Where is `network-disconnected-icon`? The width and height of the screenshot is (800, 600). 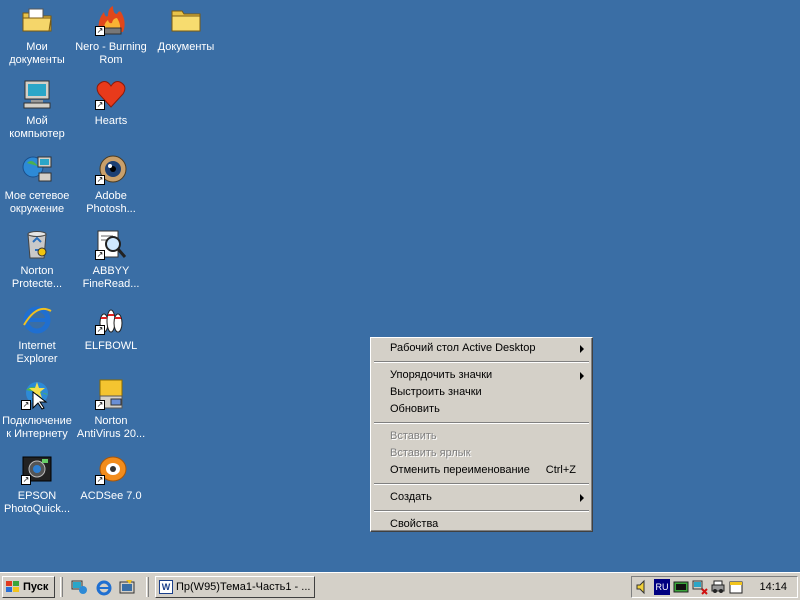
network-disconnected-icon is located at coordinates (700, 587).